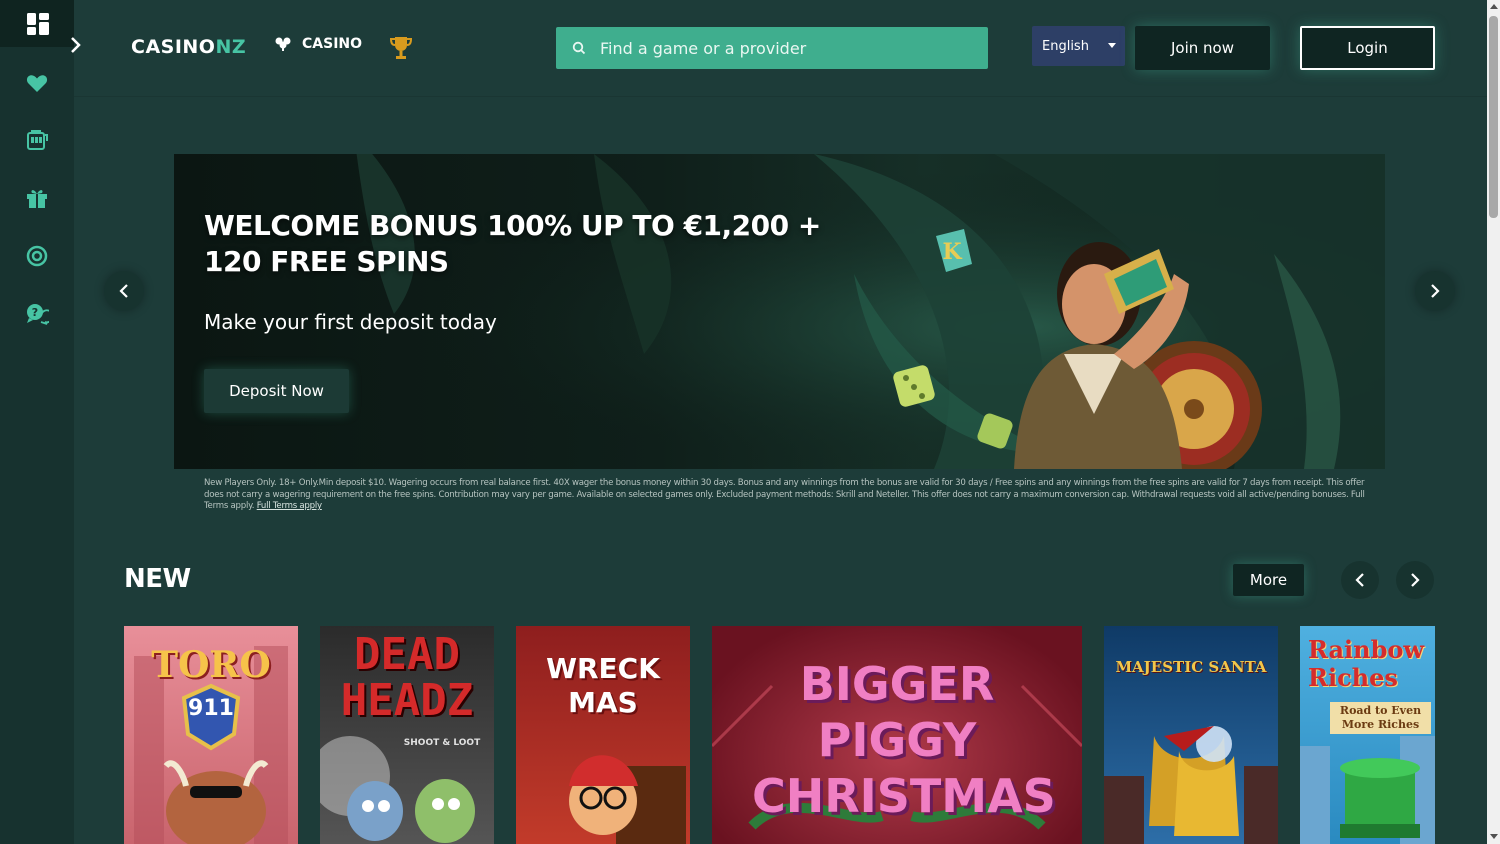 The width and height of the screenshot is (1500, 844). What do you see at coordinates (276, 391) in the screenshot?
I see `deposit-now-button: Deposit Now` at bounding box center [276, 391].